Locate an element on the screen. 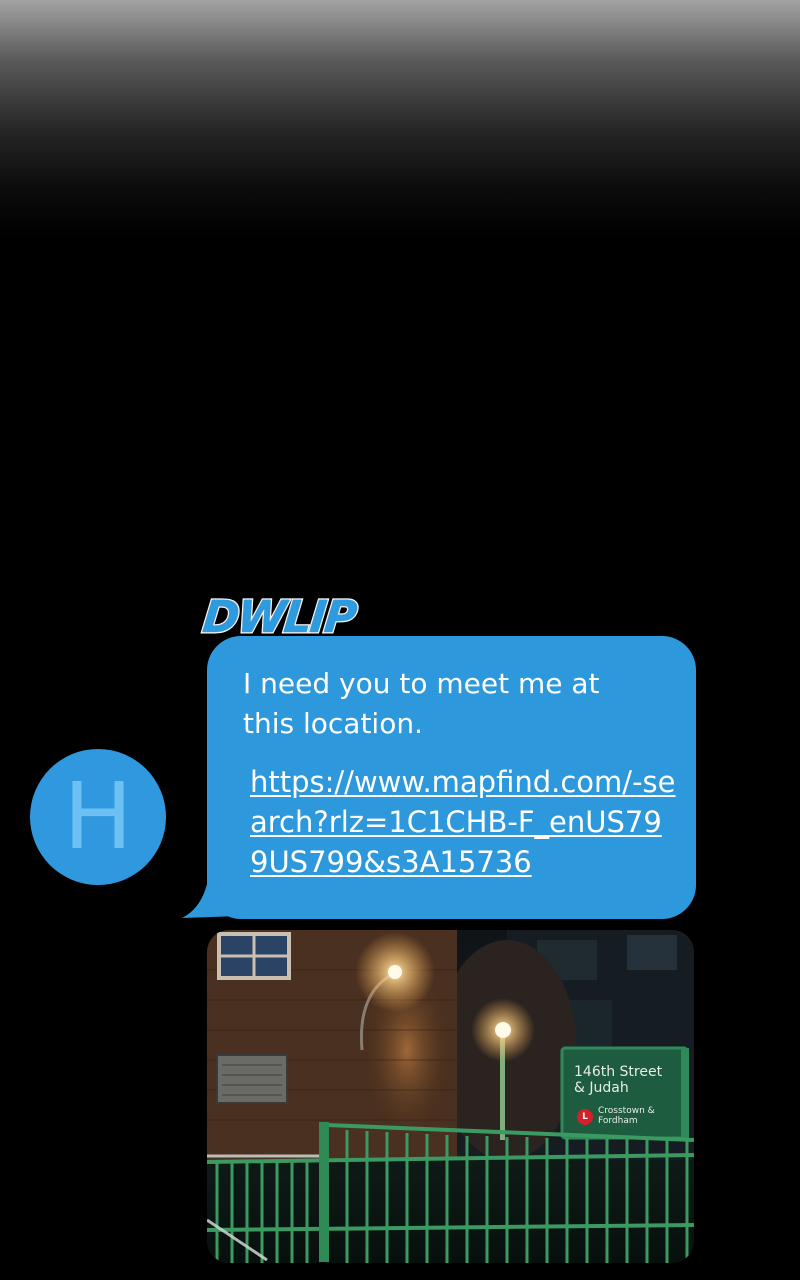  subway-line-badge: L is located at coordinates (585, 1117).